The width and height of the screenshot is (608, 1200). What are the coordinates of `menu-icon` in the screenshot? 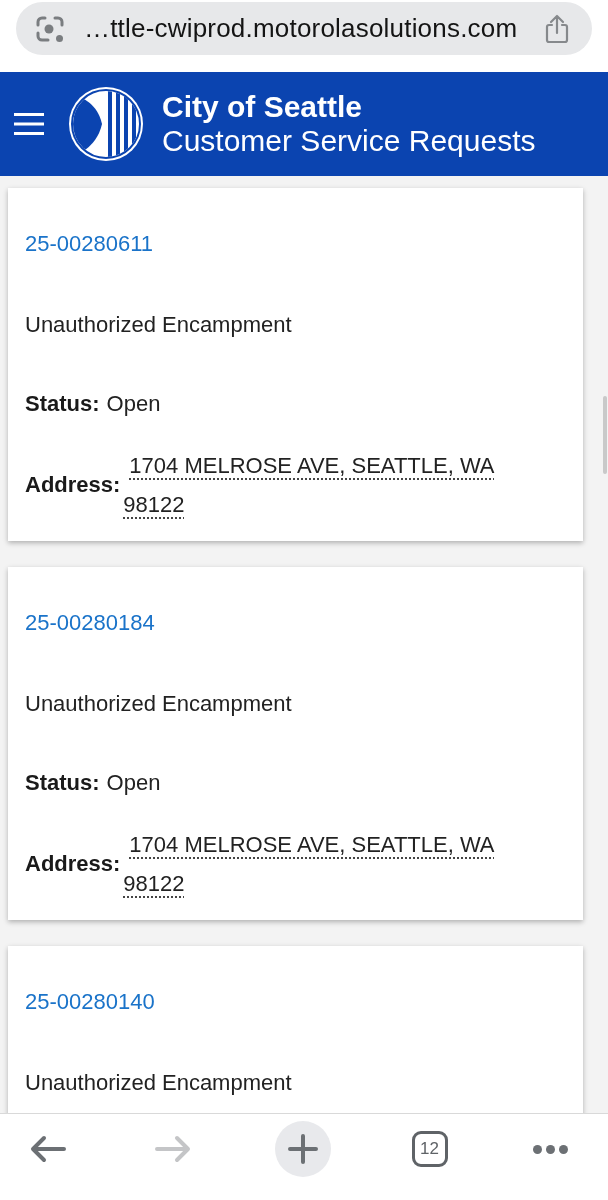 It's located at (29, 124).